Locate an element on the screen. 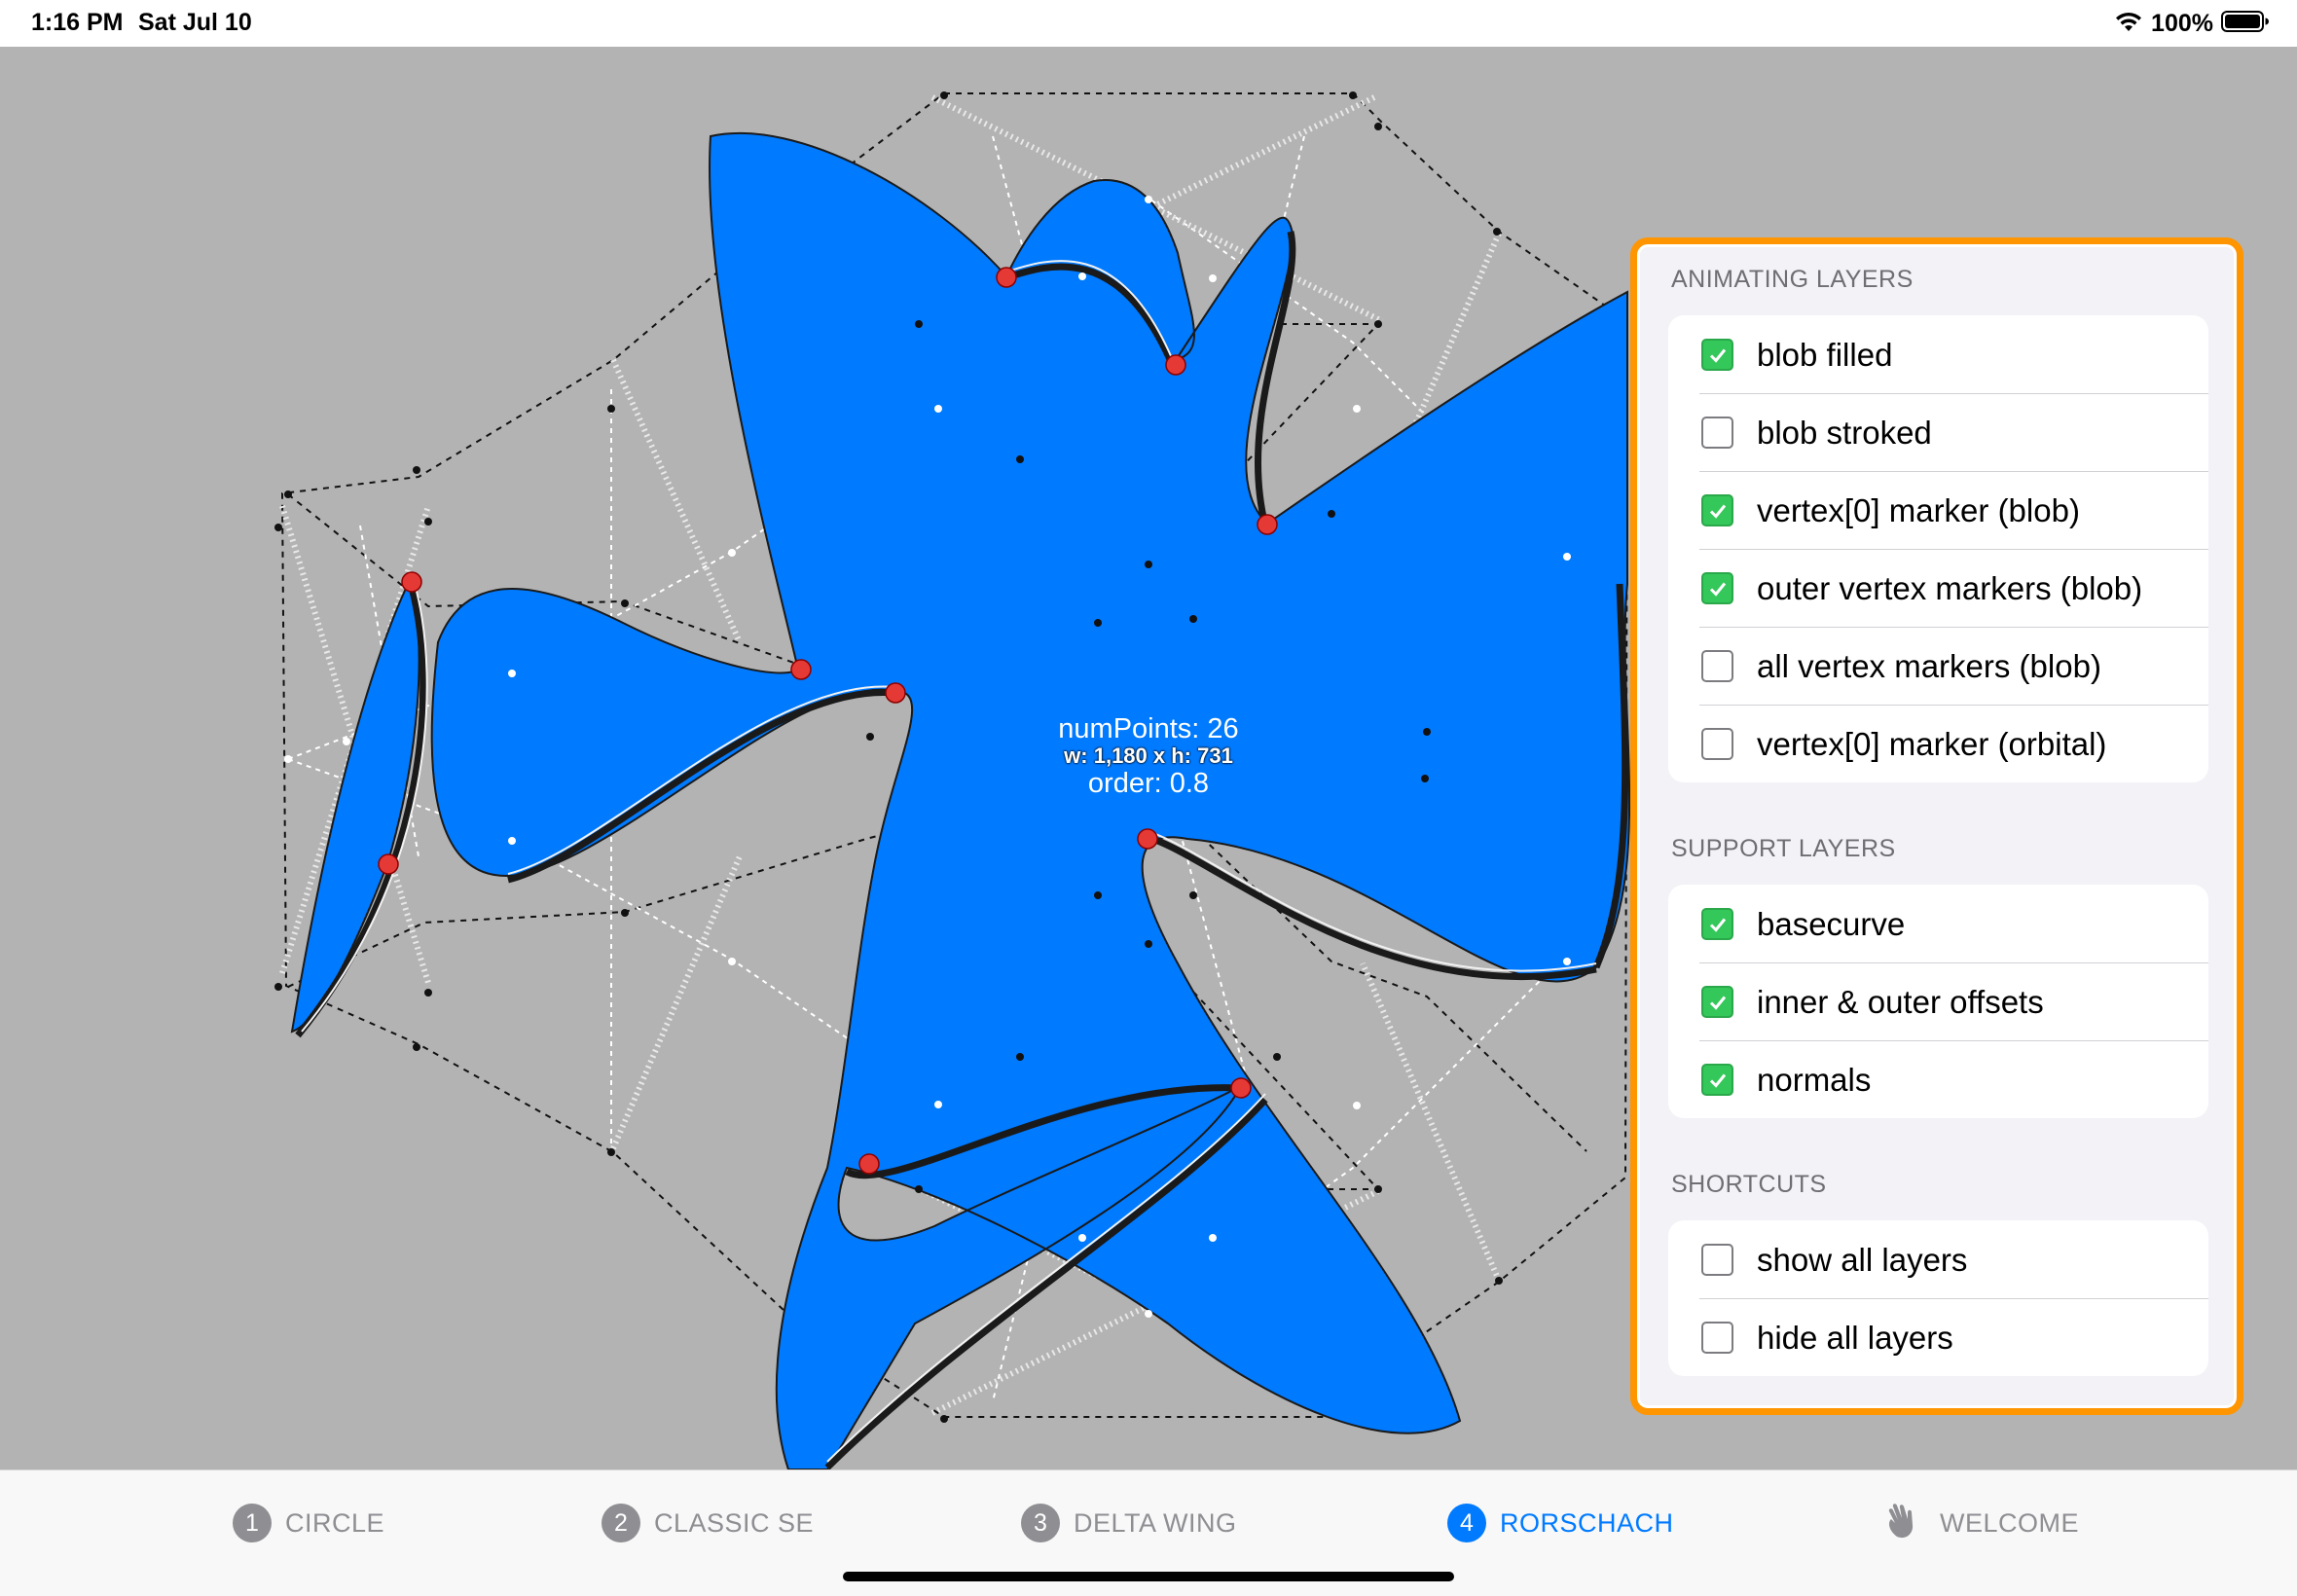 This screenshot has width=2297, height=1596. row-label: blob filled is located at coordinates (1825, 355).